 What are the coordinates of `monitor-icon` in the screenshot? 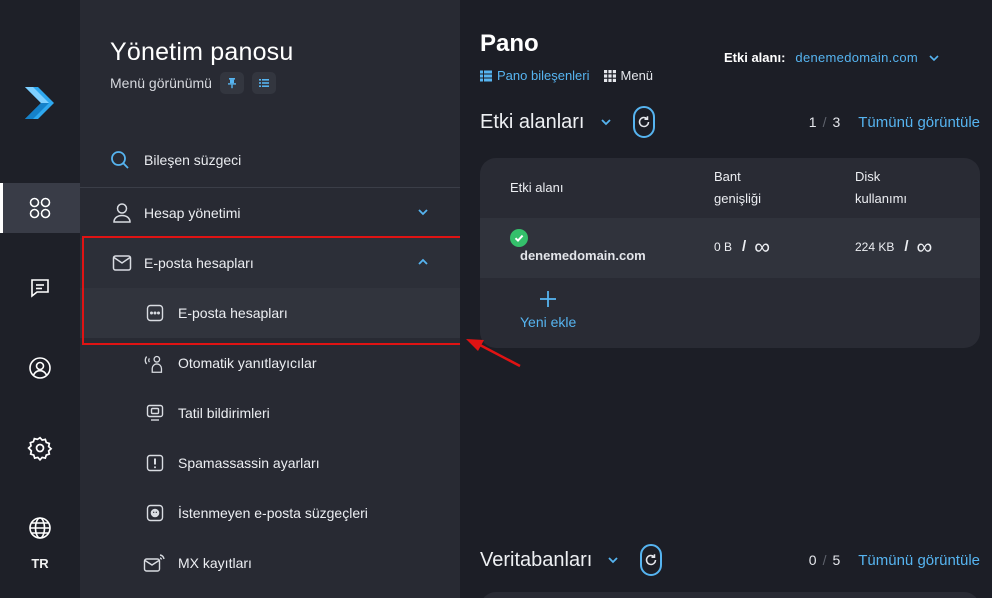 It's located at (155, 412).